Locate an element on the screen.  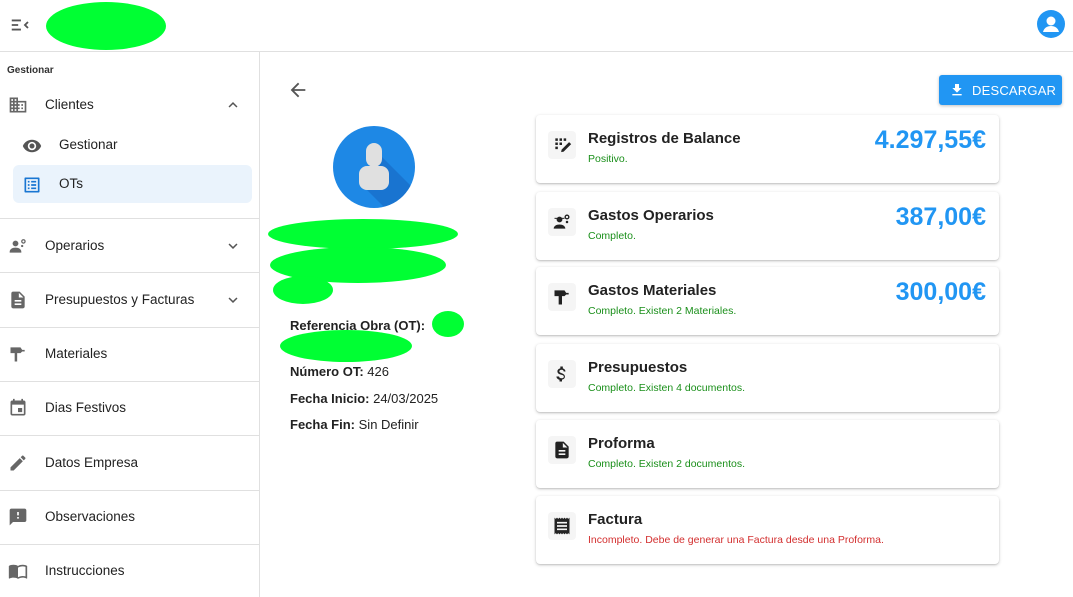
user-avatar-button is located at coordinates (1051, 24).